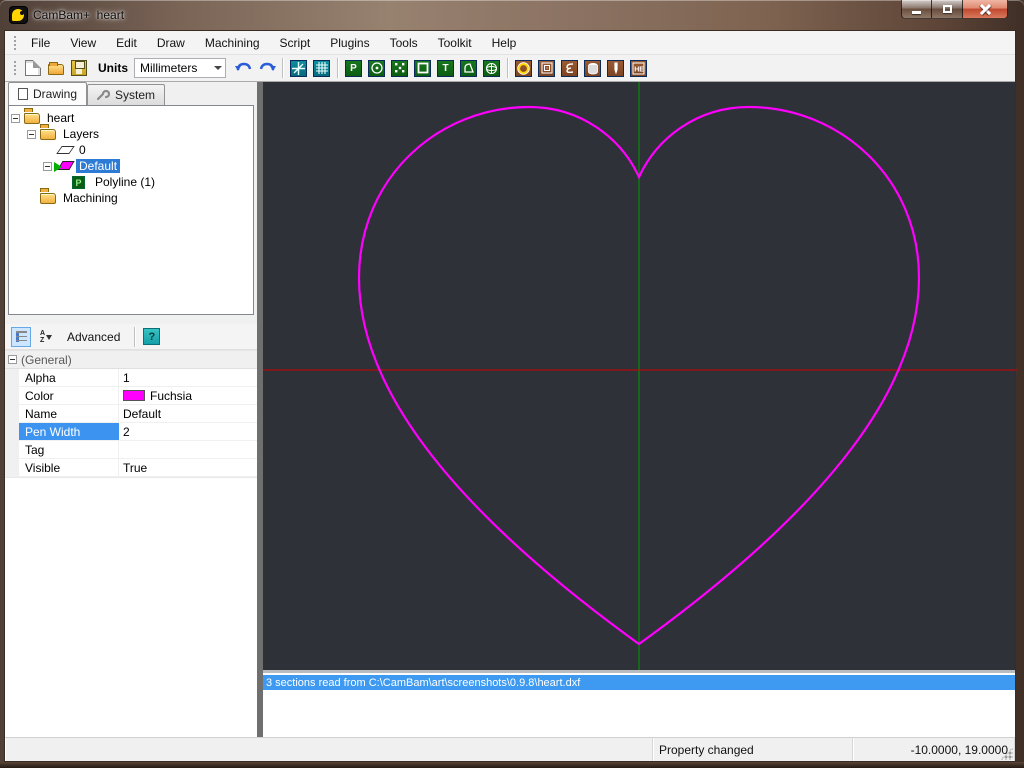 Image resolution: width=1024 pixels, height=768 pixels. What do you see at coordinates (104, 95) in the screenshot?
I see `wrench-icon` at bounding box center [104, 95].